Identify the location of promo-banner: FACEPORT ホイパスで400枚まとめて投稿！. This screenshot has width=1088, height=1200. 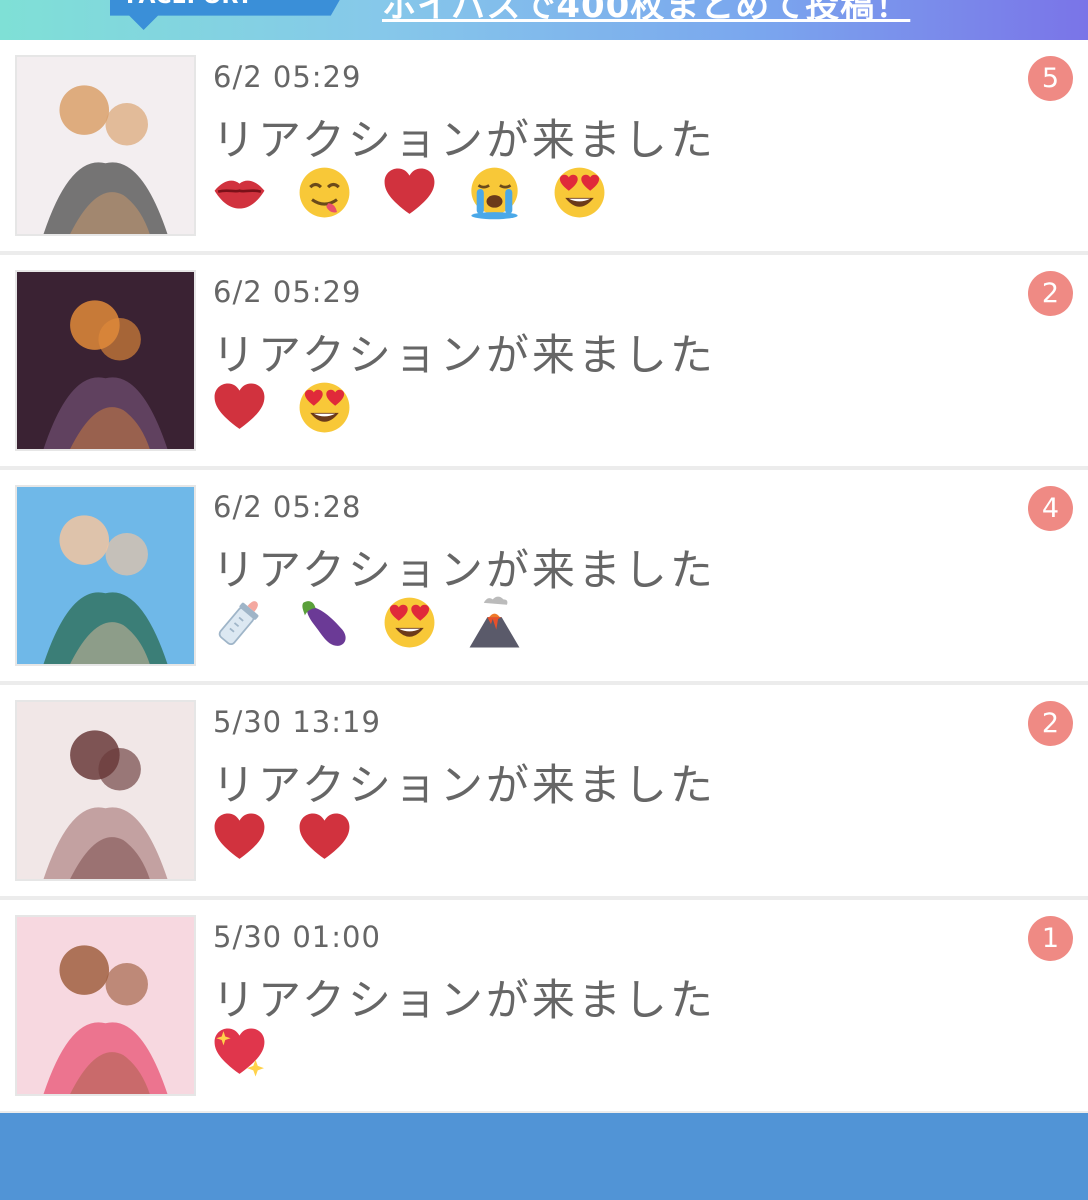
(544, 20).